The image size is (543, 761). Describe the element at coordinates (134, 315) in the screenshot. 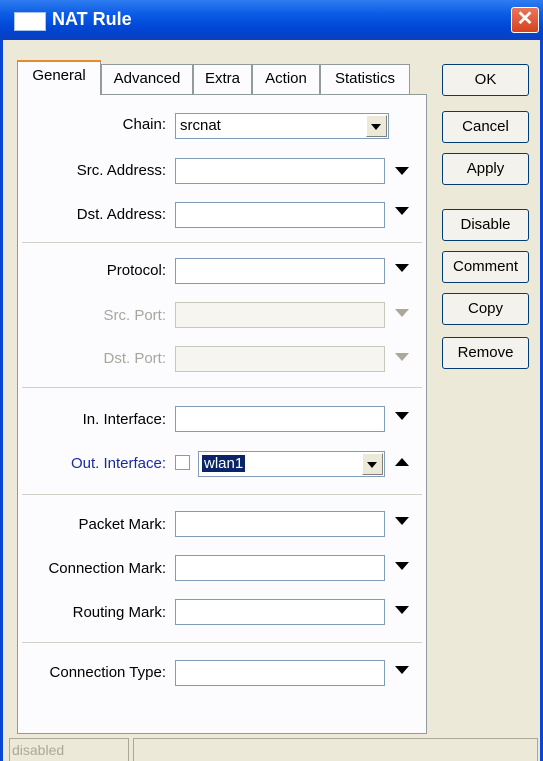

I see `src-port-label: Src. Port:` at that location.